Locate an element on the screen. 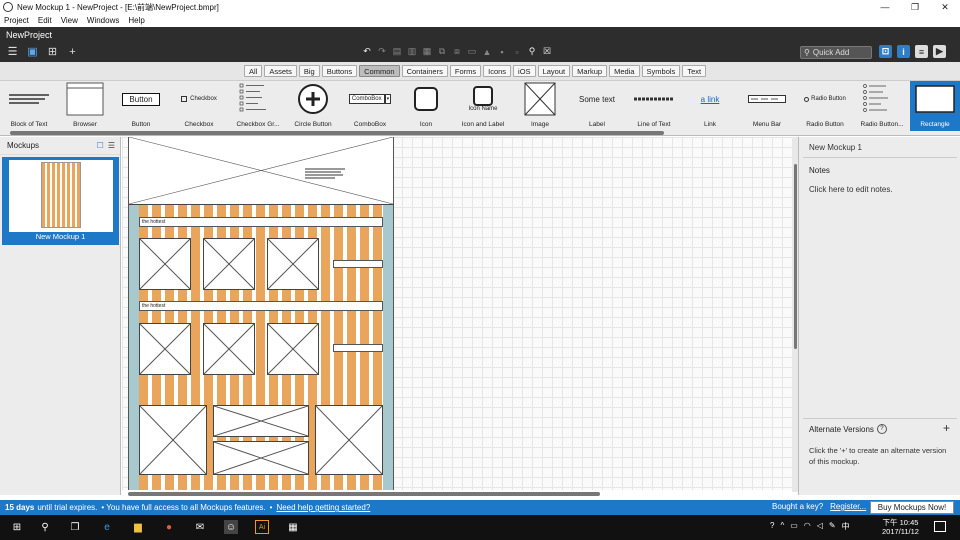  pen-icon: ✎ is located at coordinates (832, 526).